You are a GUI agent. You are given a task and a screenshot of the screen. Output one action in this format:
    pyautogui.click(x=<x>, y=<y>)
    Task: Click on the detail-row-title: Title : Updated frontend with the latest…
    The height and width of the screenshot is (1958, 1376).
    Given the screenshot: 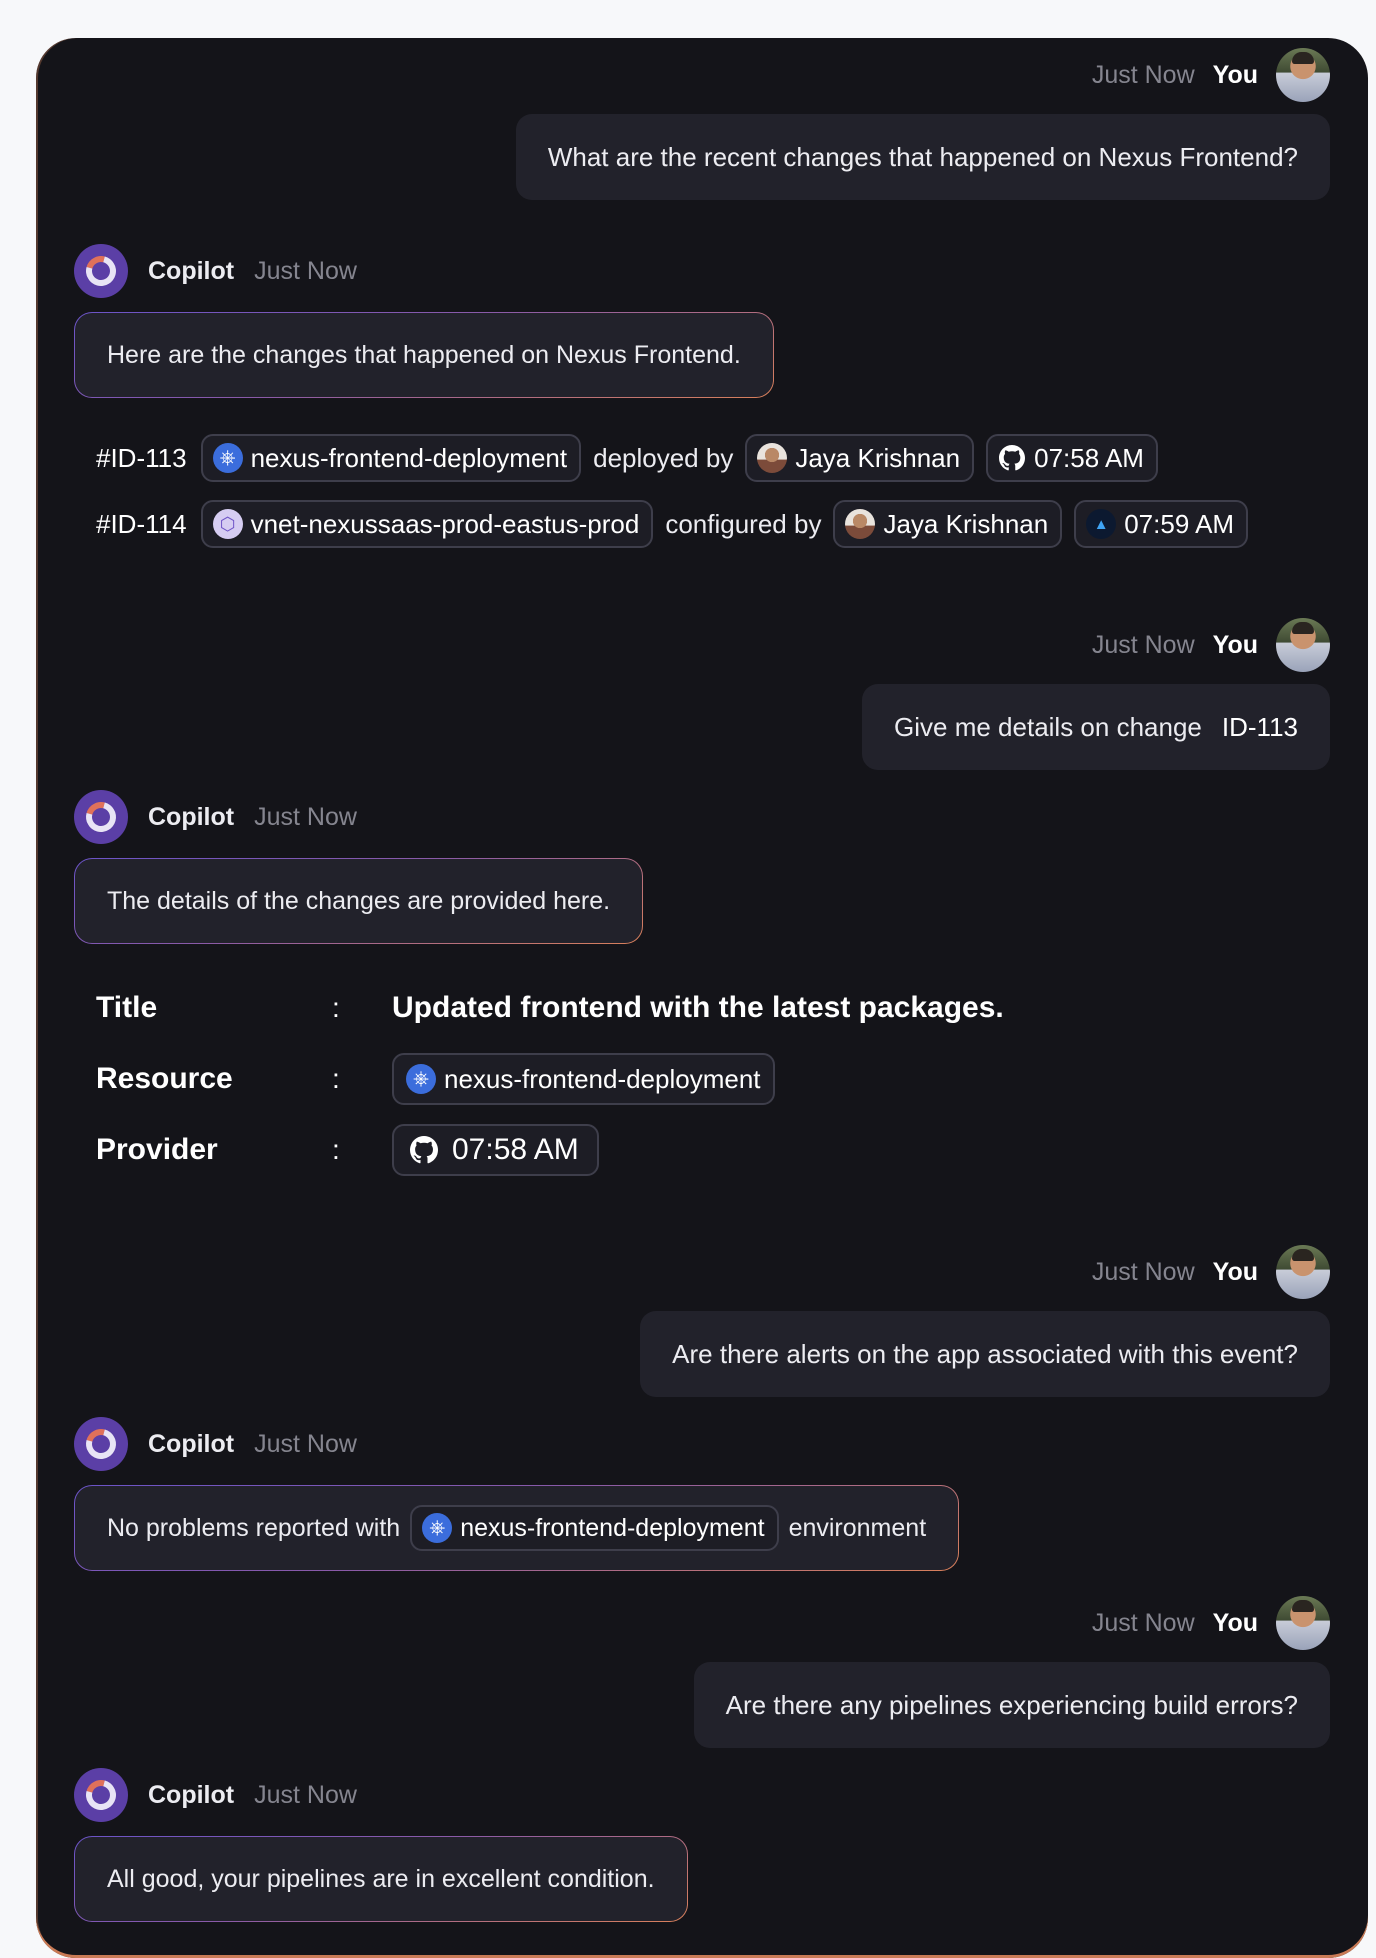 What is the action you would take?
    pyautogui.click(x=550, y=1008)
    